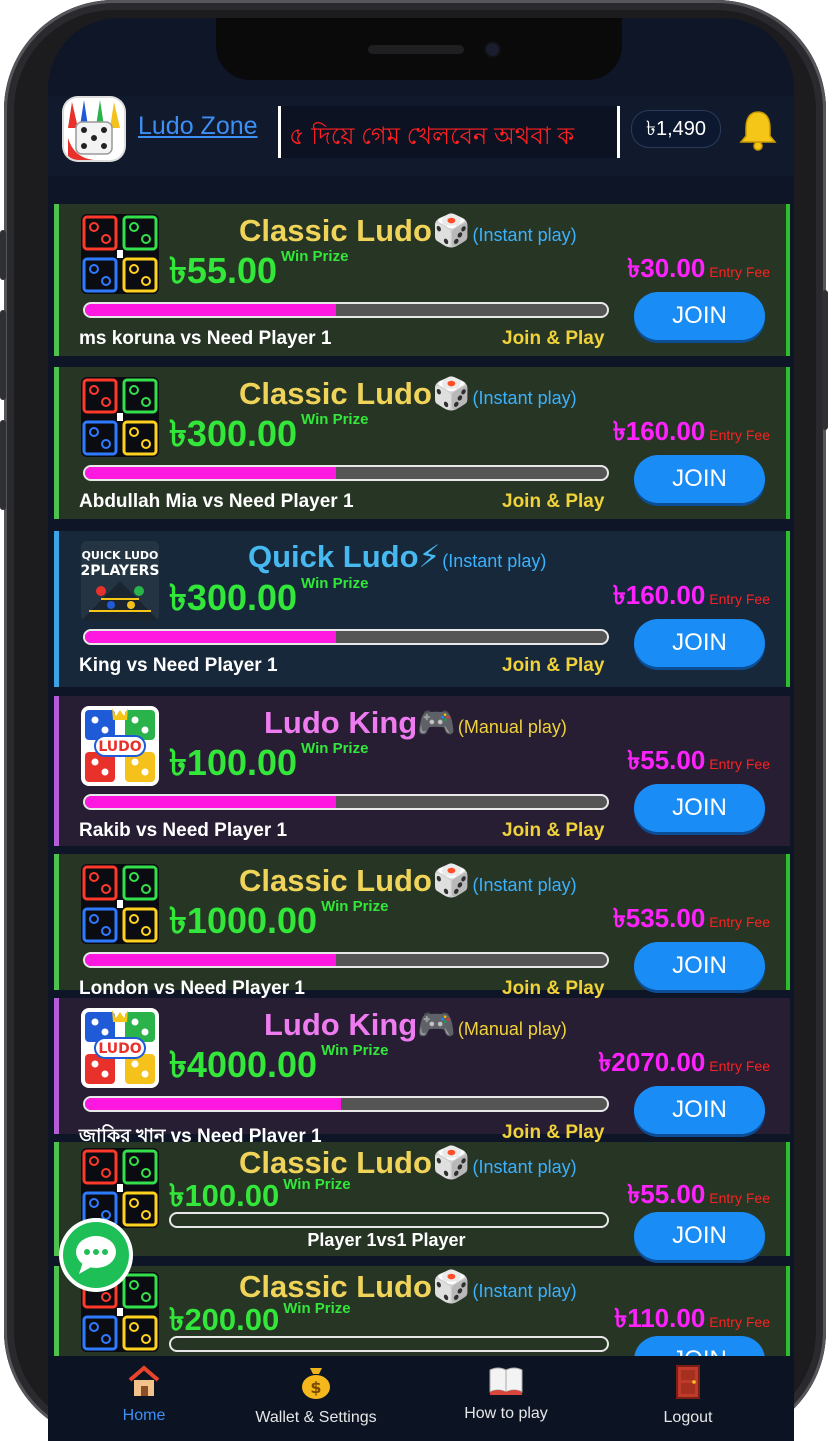 This screenshot has height=1441, width=834. Describe the element at coordinates (429, 556) in the screenshot. I see `game-emoji-icon: ⚡` at that location.